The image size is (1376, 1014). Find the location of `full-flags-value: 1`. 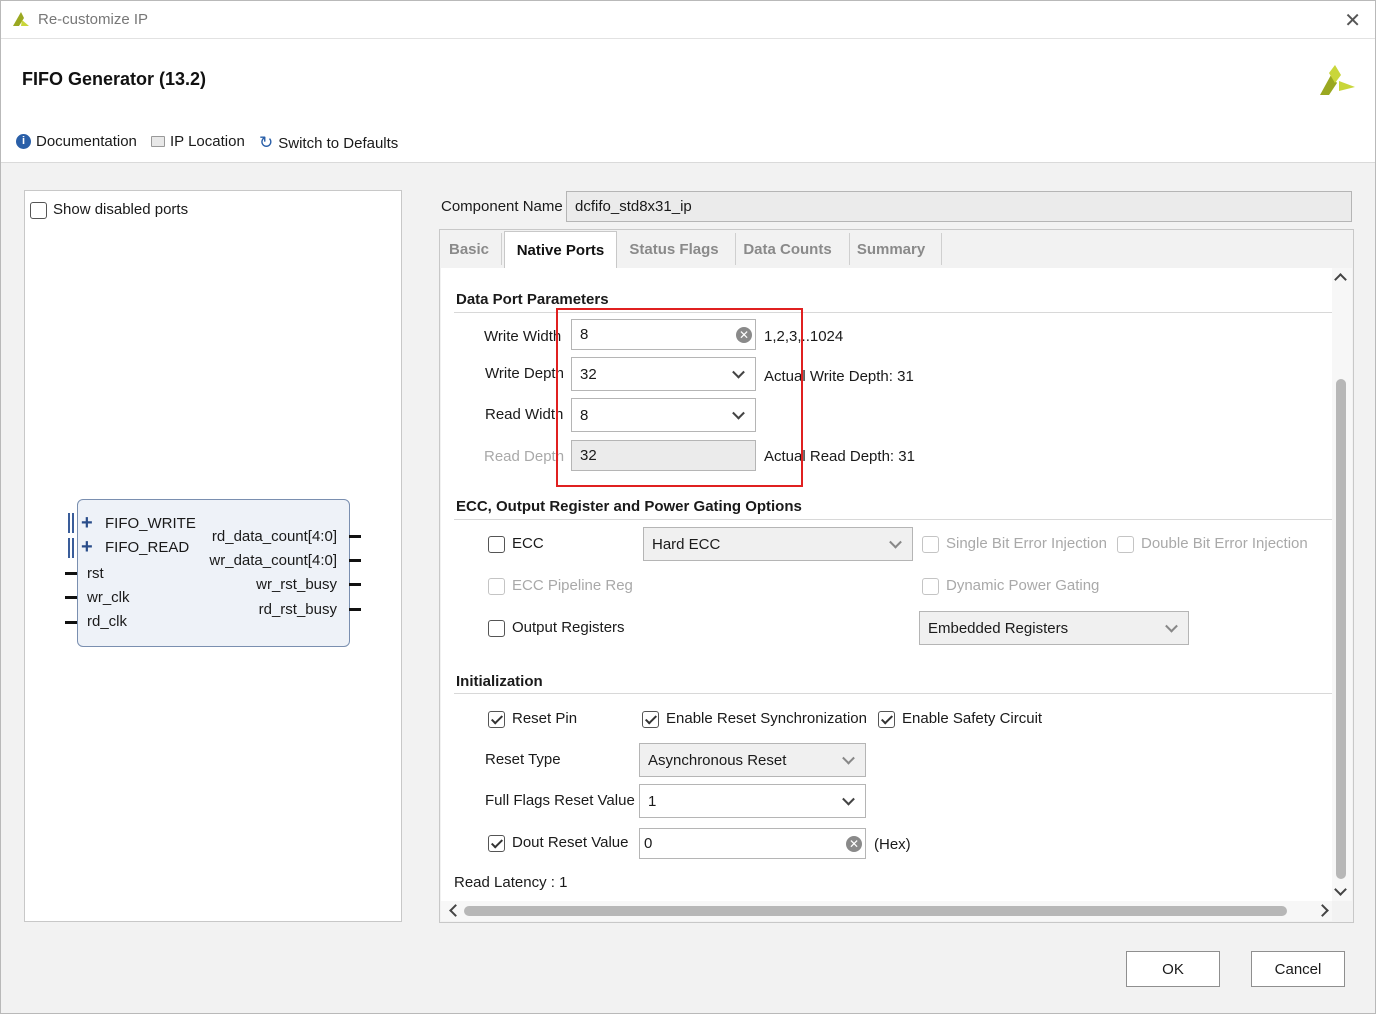

full-flags-value: 1 is located at coordinates (652, 801).